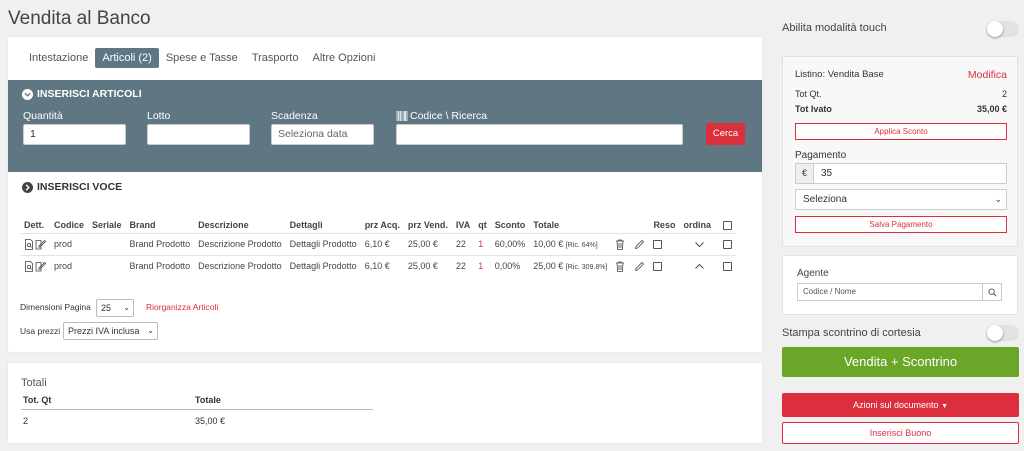  Describe the element at coordinates (104, 331) in the screenshot. I see `usa-prezzi-value: Prezzi IVA inclusa` at that location.